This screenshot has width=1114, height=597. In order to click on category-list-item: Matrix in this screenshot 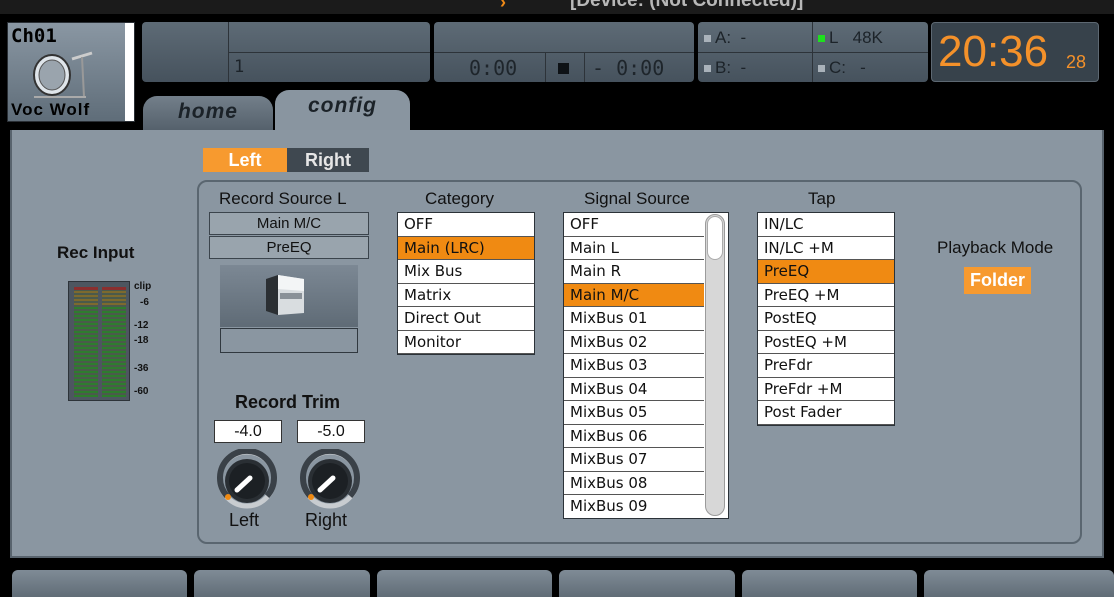, I will do `click(466, 295)`.